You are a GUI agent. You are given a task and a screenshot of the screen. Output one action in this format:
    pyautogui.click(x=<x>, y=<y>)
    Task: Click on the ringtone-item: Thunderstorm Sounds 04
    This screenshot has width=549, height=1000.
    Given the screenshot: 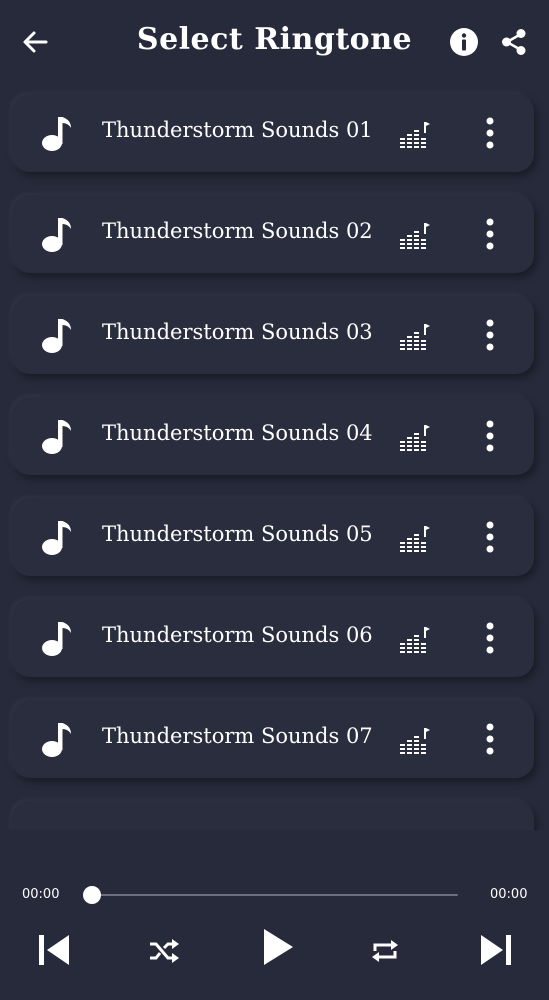 What is the action you would take?
    pyautogui.click(x=273, y=436)
    